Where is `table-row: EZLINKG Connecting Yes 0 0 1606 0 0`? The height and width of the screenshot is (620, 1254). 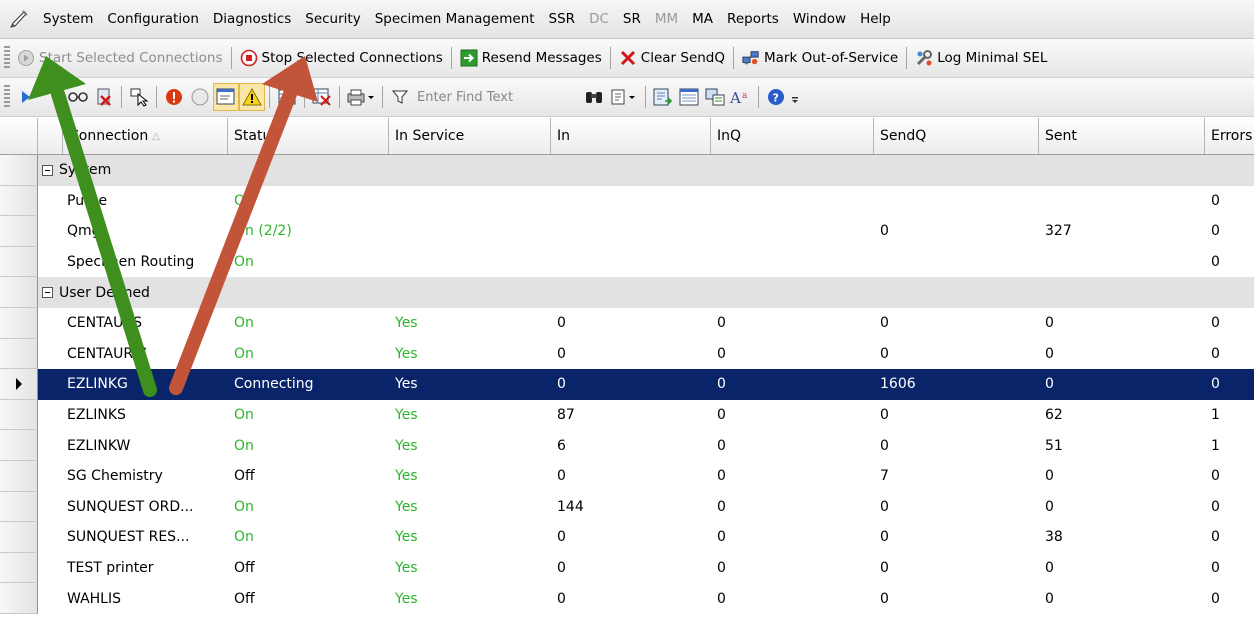
table-row: EZLINKG Connecting Yes 0 0 1606 0 0 is located at coordinates (627, 384).